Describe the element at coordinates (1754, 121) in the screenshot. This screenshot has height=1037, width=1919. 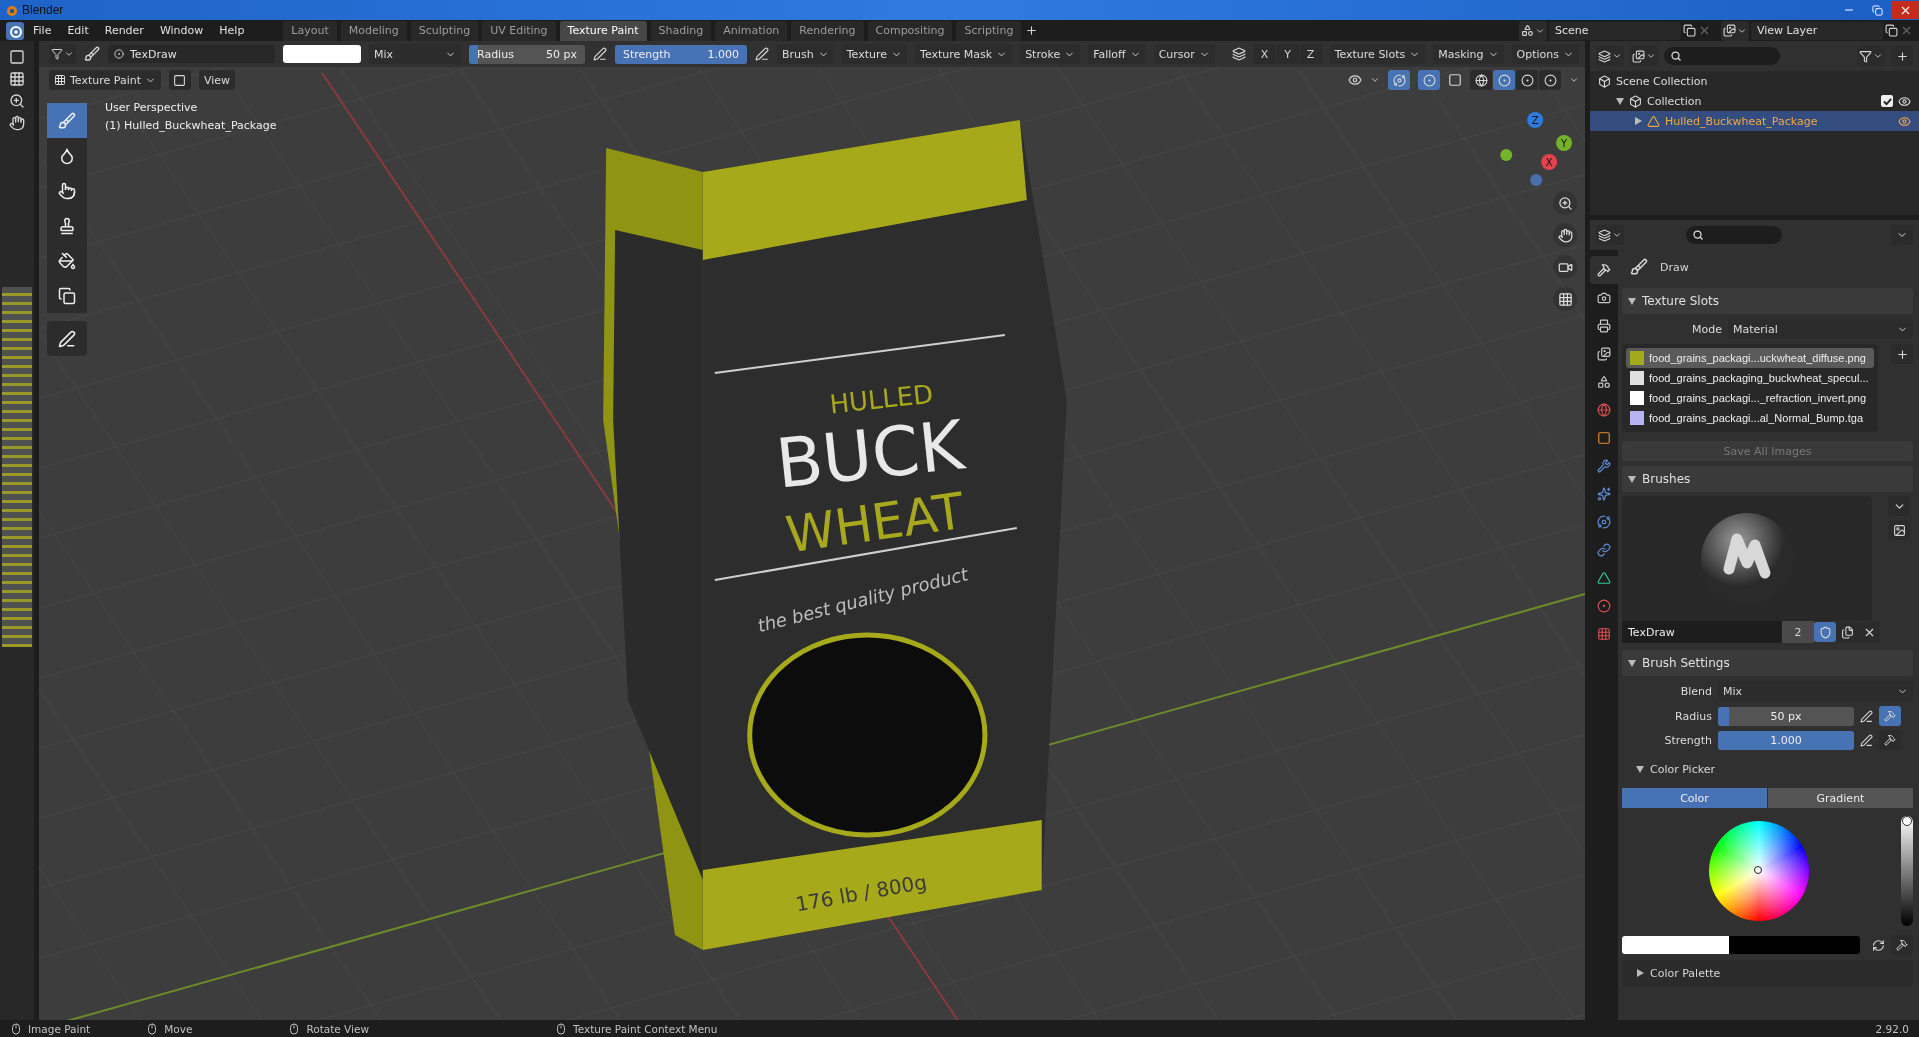
I see `outliner-row: Hulled_Buckwheat_Package` at that location.